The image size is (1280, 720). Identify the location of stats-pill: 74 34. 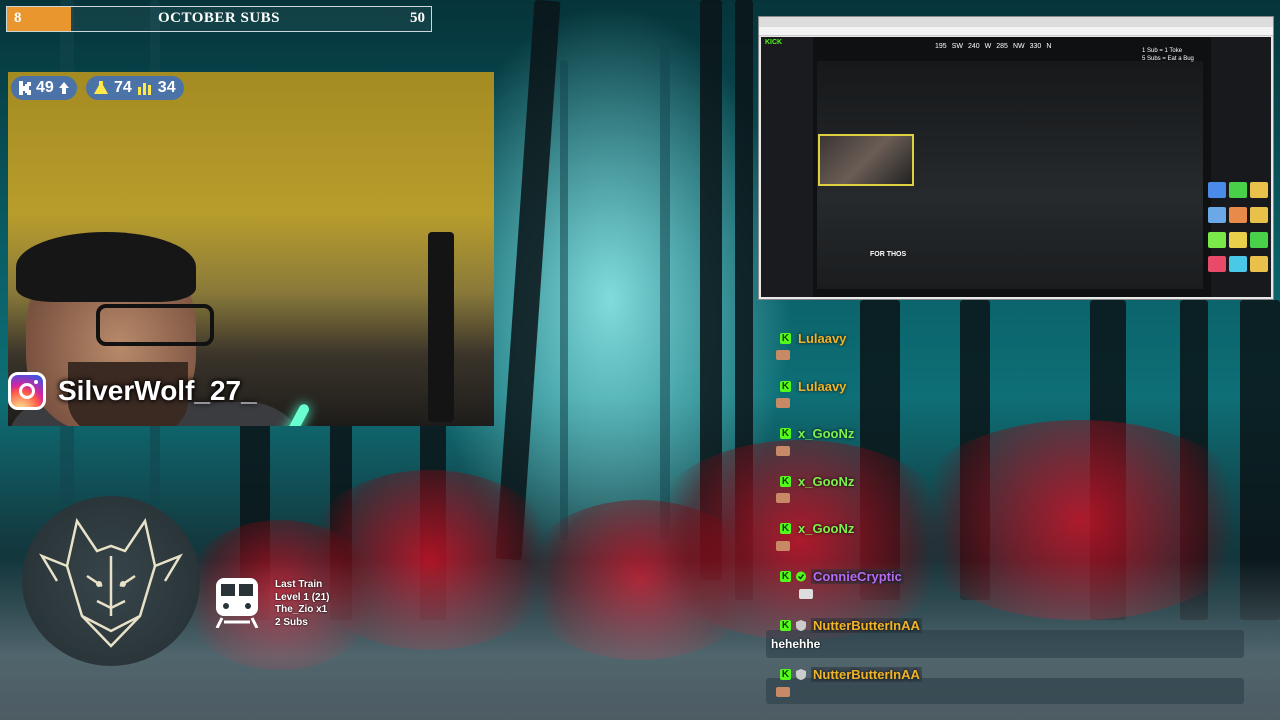
(135, 88).